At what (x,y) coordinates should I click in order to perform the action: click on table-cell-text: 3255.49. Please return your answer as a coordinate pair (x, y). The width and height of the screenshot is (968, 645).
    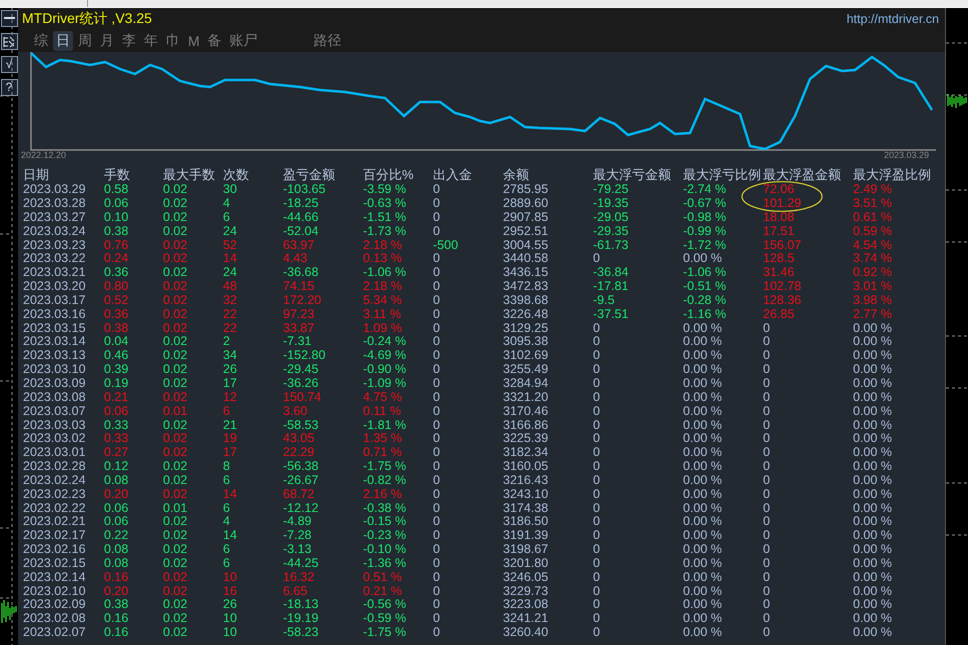
    Looking at the image, I should click on (526, 370).